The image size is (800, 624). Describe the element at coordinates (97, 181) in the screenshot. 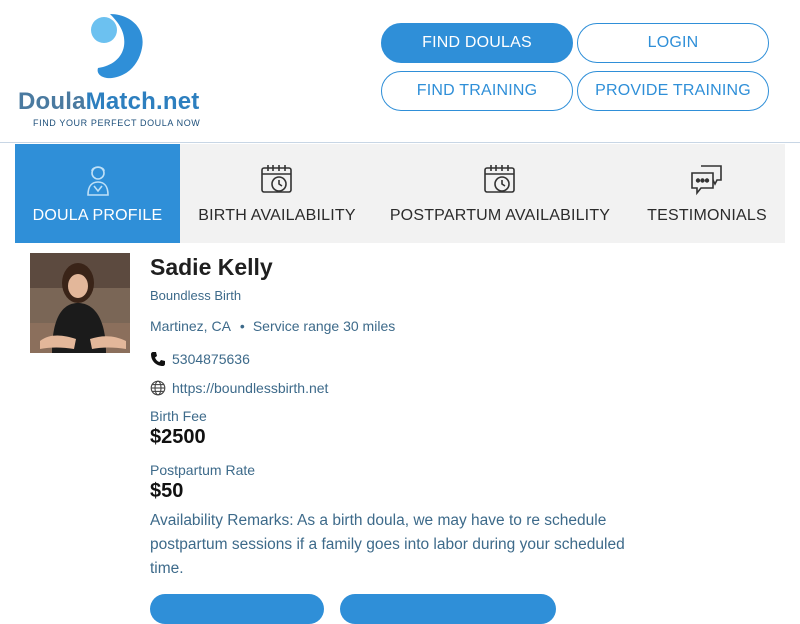

I see `doula-person-icon` at that location.